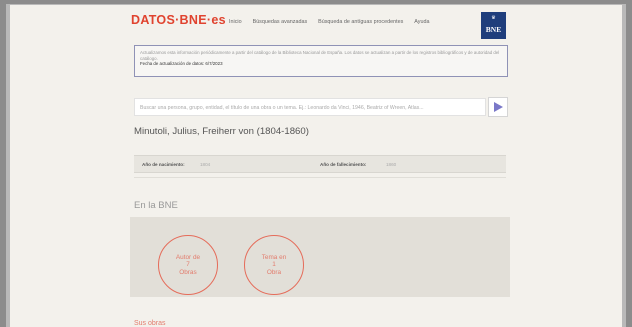 This screenshot has height=327, width=632. I want to click on nav-busquedas-avanzadas: Búsquedas avanzadas, so click(280, 22).